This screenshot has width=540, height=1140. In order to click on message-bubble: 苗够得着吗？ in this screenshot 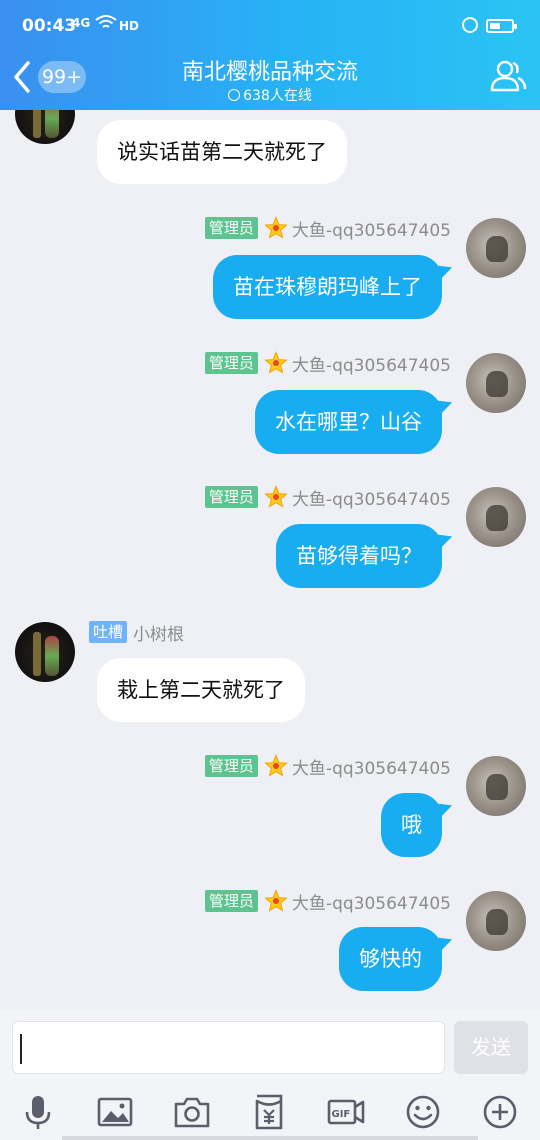, I will do `click(359, 556)`.